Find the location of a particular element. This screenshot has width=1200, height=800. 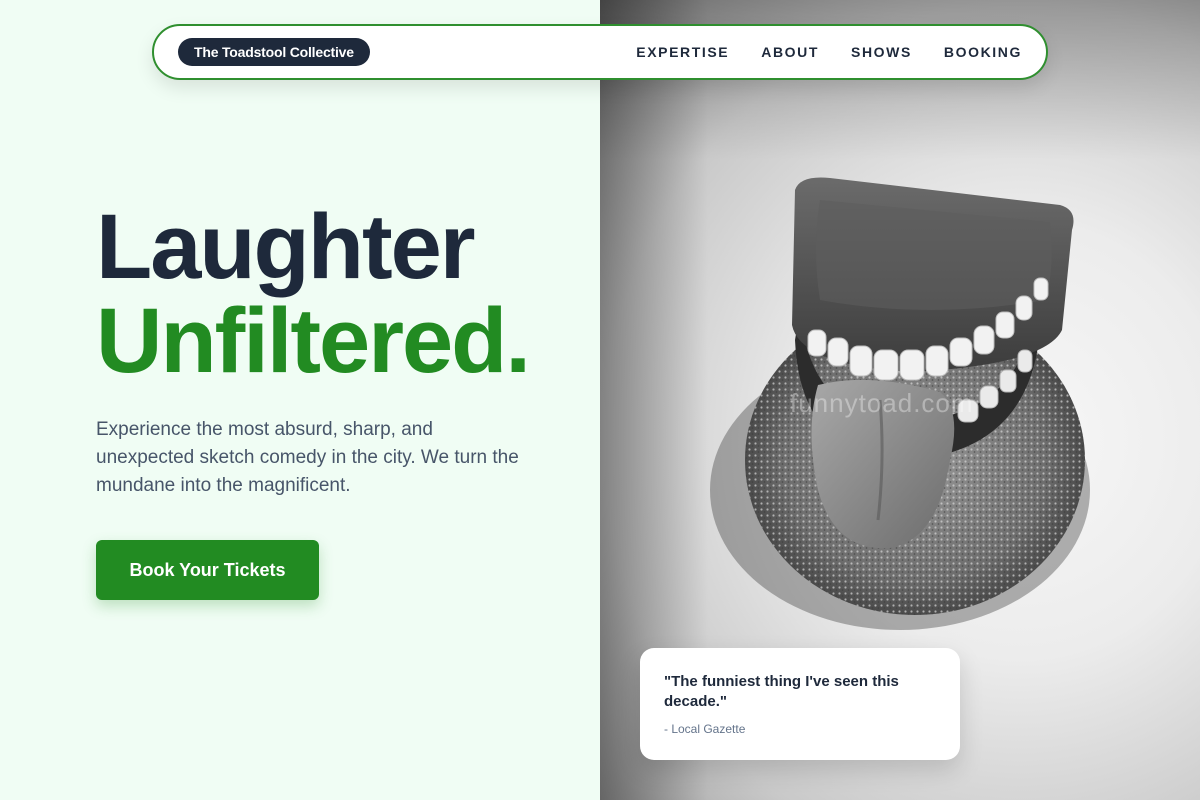

hero-title-line2: Unfiltered. is located at coordinates (313, 341).